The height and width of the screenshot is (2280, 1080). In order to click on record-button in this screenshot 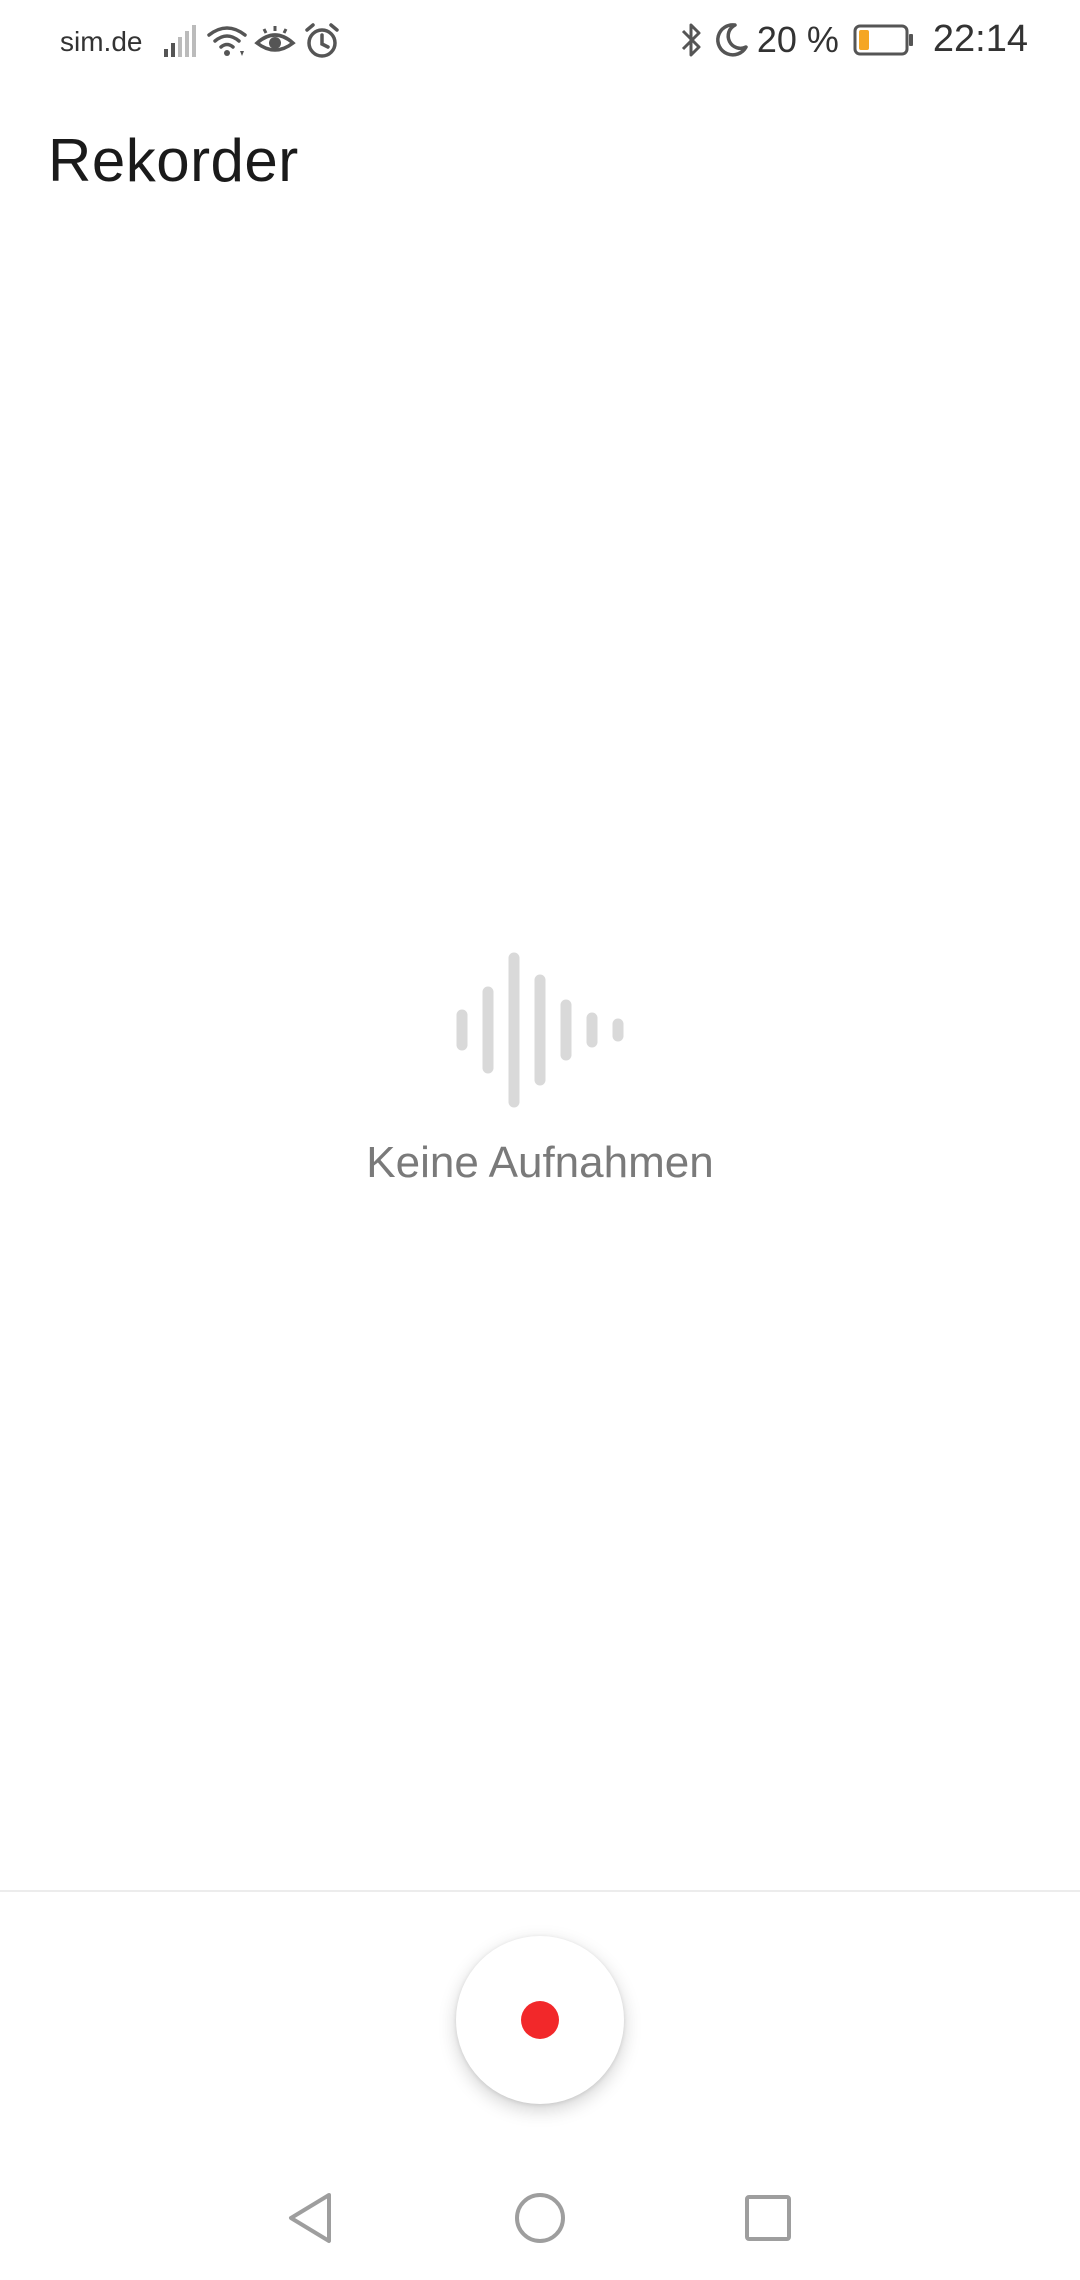, I will do `click(540, 2020)`.